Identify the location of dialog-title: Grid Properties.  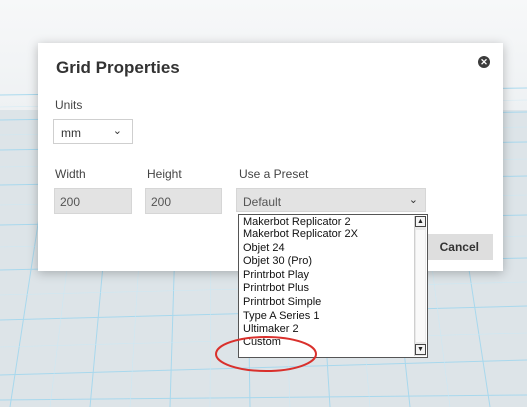
(118, 67).